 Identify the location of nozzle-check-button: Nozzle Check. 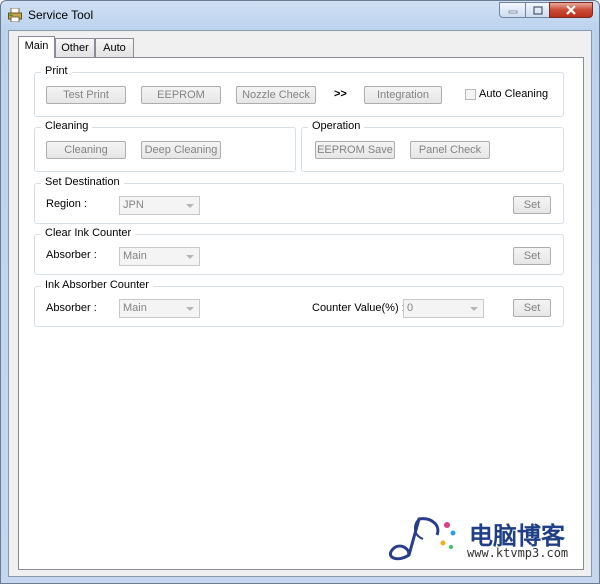
(276, 95).